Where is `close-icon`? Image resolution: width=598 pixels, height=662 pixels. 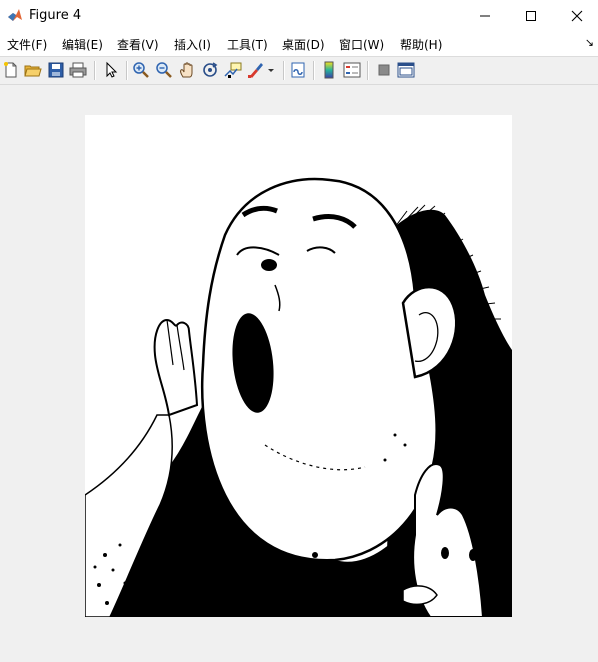 close-icon is located at coordinates (577, 15).